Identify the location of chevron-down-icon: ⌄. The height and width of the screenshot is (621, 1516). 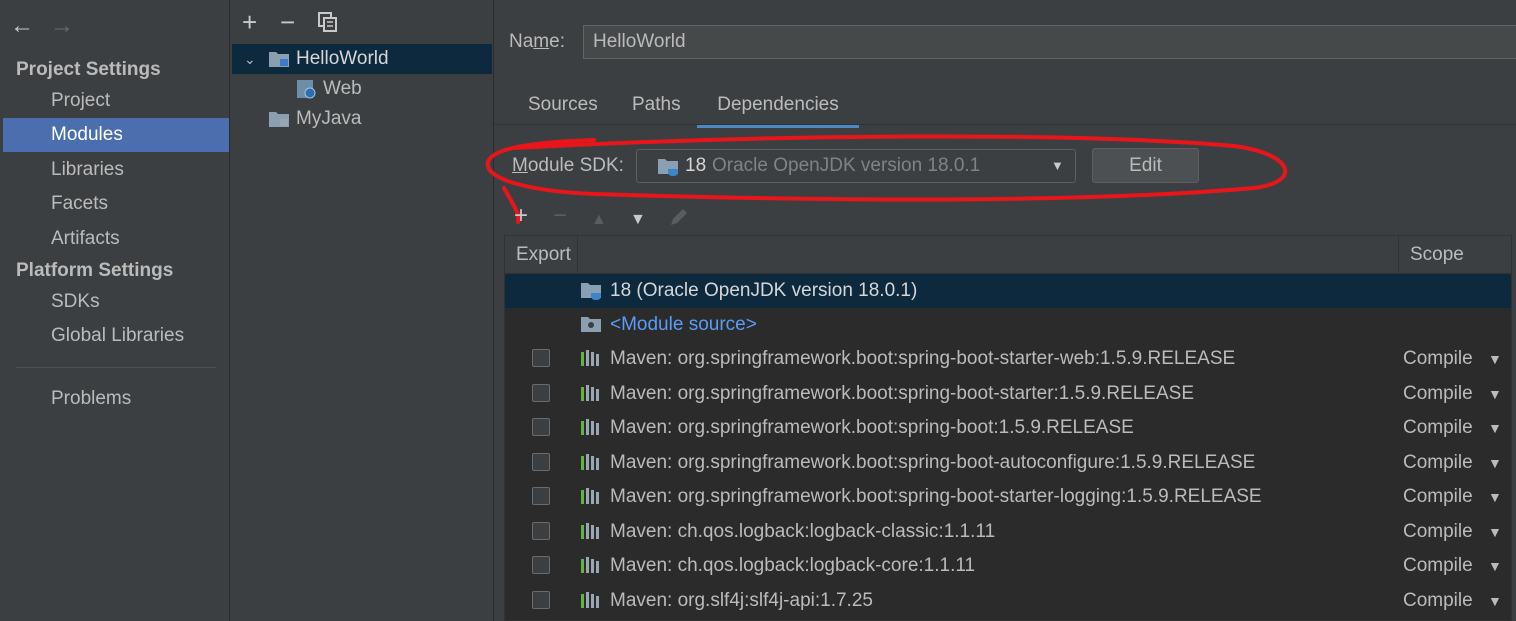
(250, 59).